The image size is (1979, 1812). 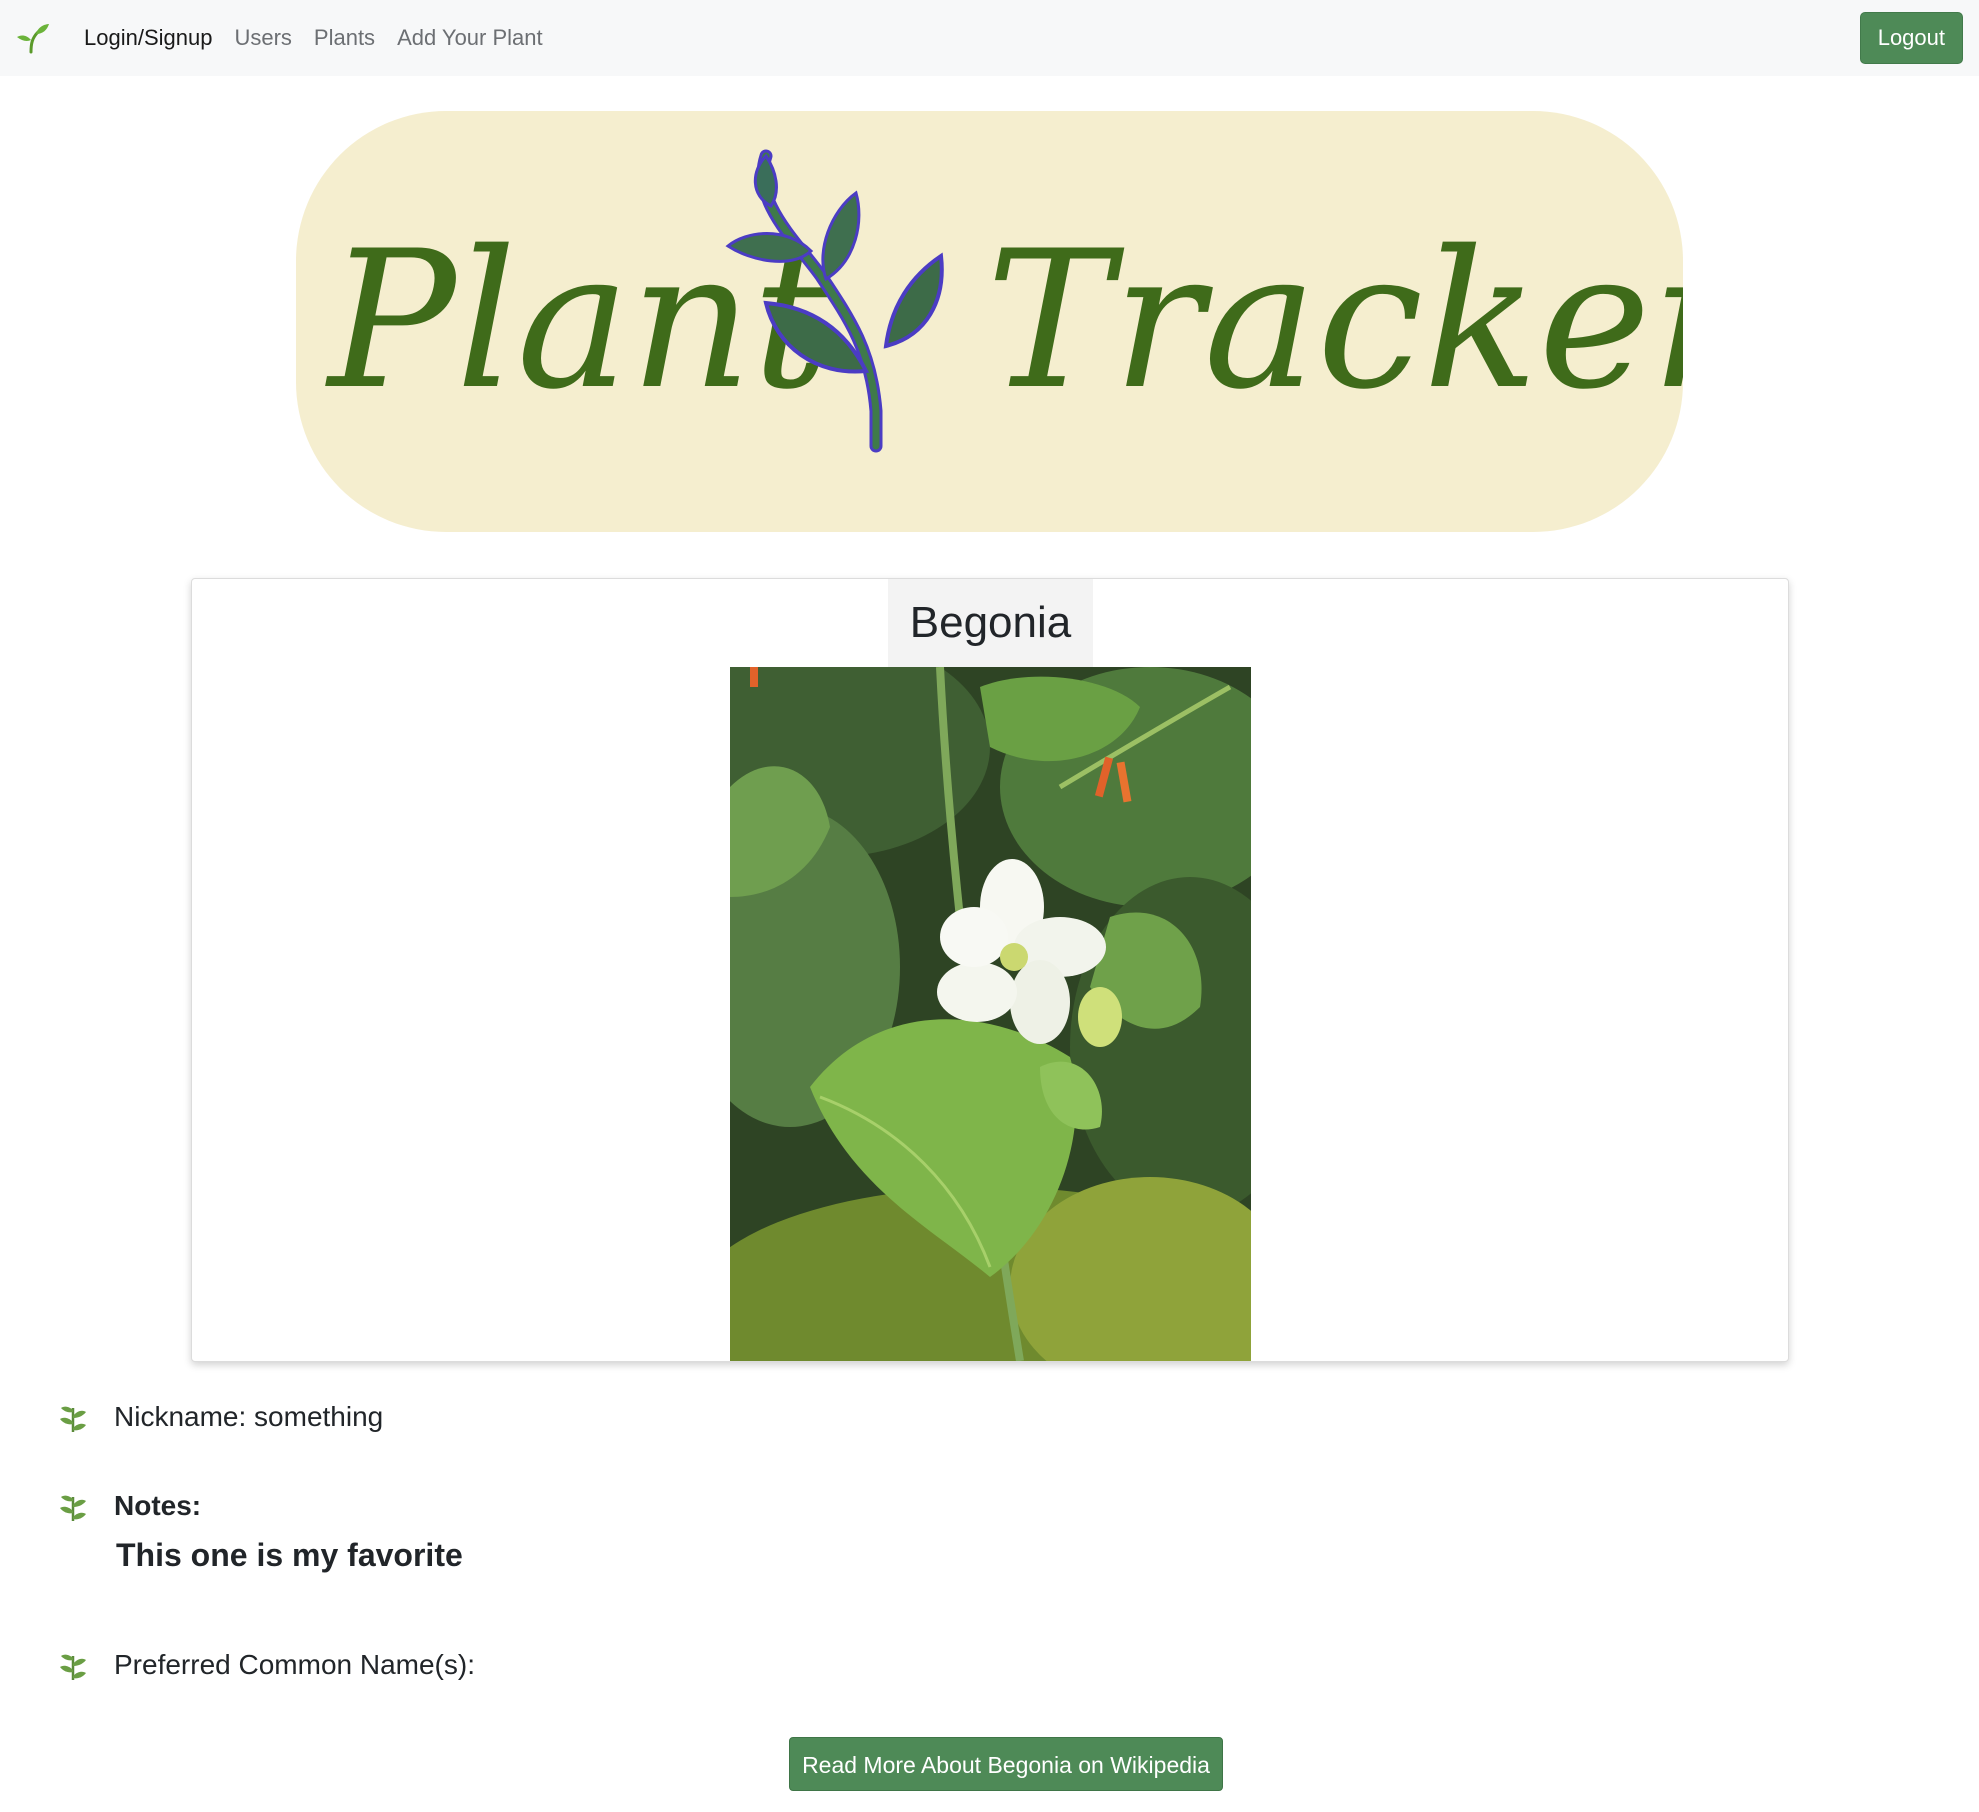 What do you see at coordinates (1911, 38) in the screenshot?
I see `logout-button: Logout` at bounding box center [1911, 38].